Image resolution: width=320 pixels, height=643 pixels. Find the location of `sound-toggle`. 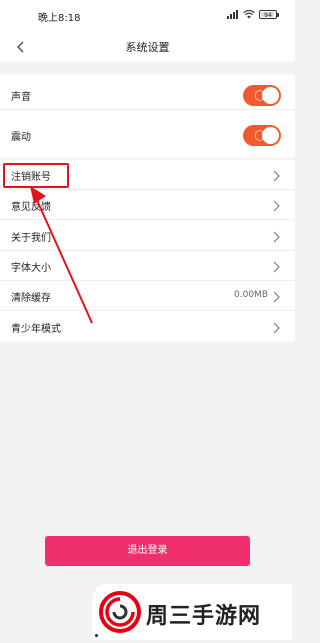

sound-toggle is located at coordinates (262, 95).